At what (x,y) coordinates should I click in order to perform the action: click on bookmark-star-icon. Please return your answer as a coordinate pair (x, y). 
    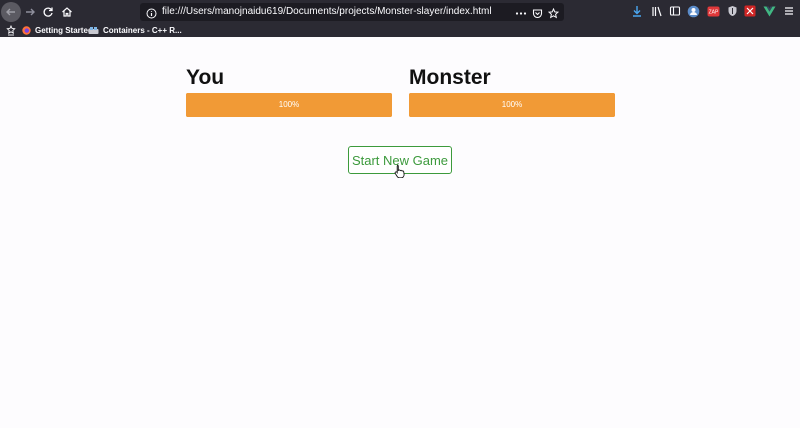
    Looking at the image, I should click on (553, 15).